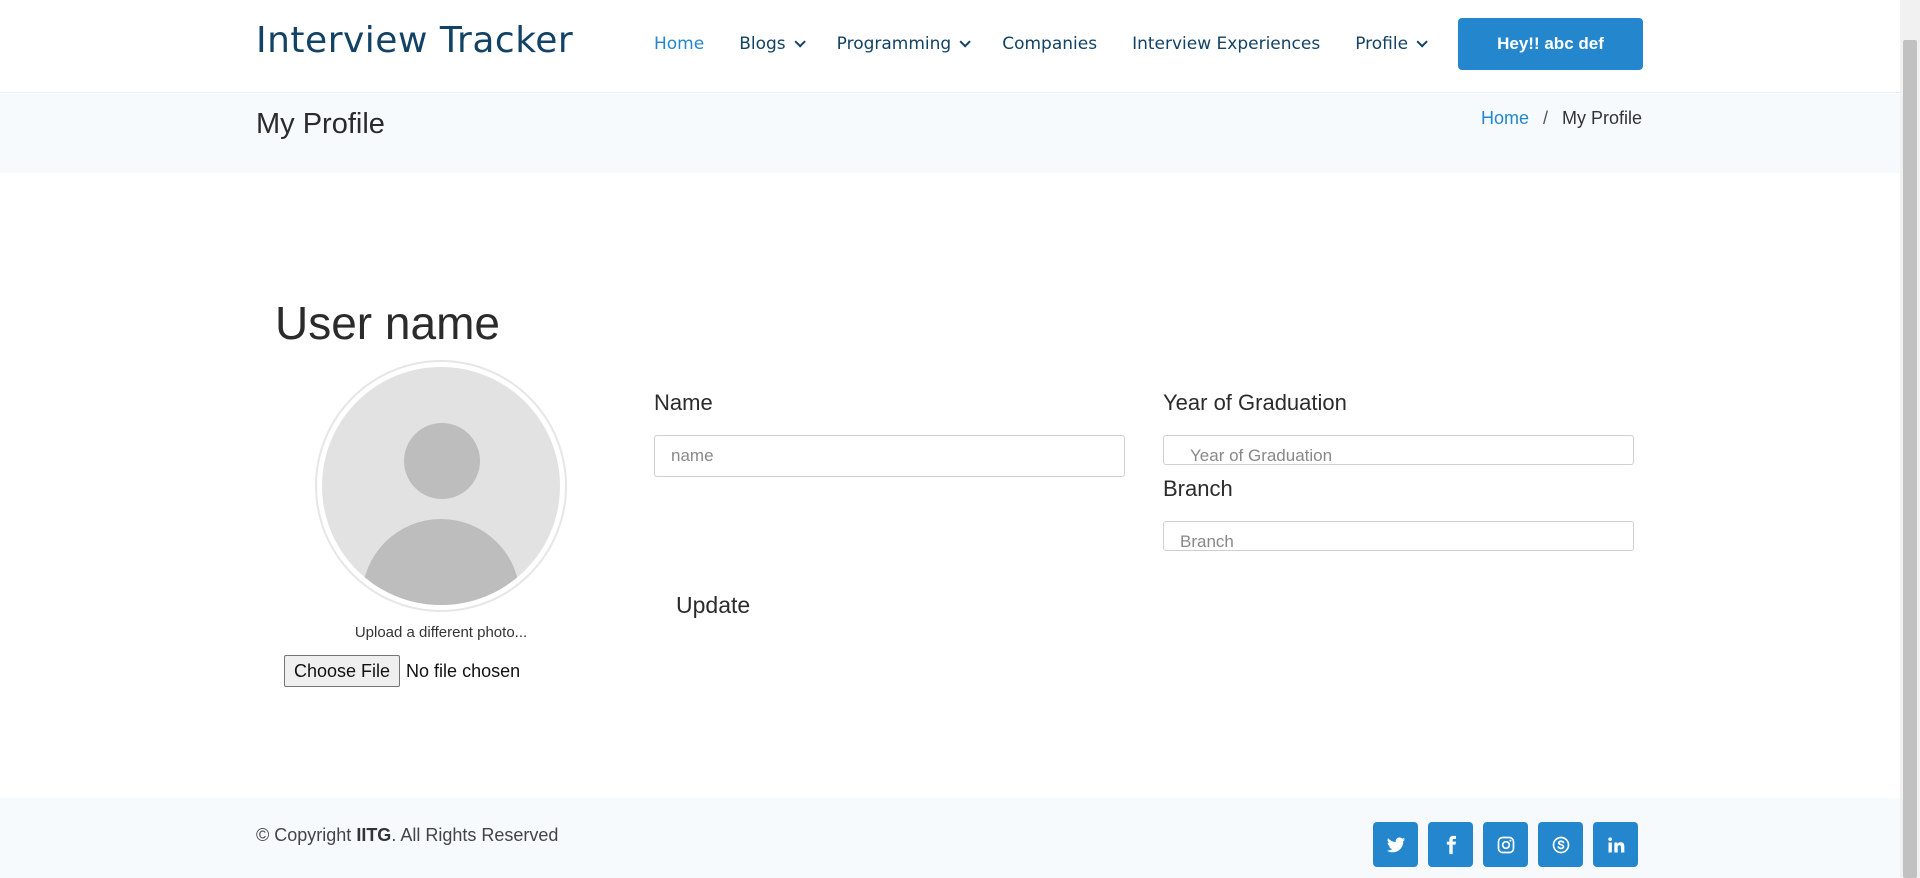  I want to click on nav-interview-experiences-label: Interview Experiences, so click(1226, 44).